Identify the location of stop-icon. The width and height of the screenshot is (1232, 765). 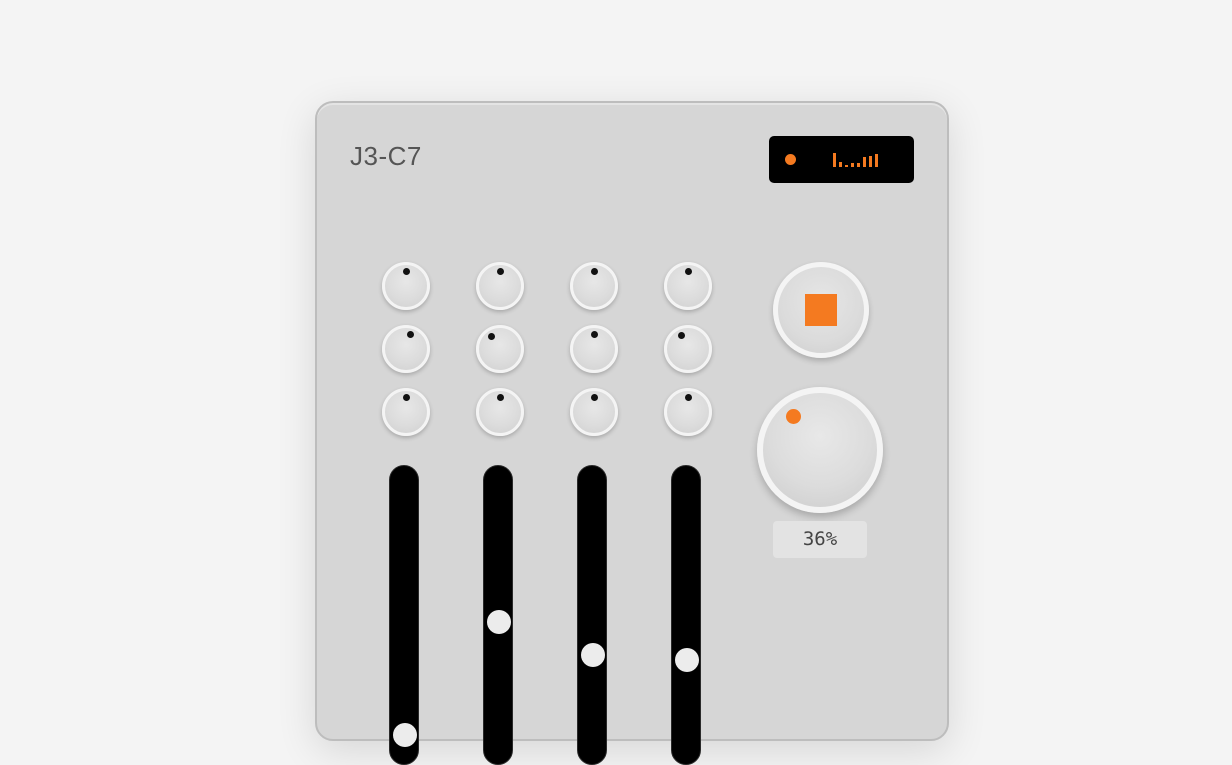
(821, 310).